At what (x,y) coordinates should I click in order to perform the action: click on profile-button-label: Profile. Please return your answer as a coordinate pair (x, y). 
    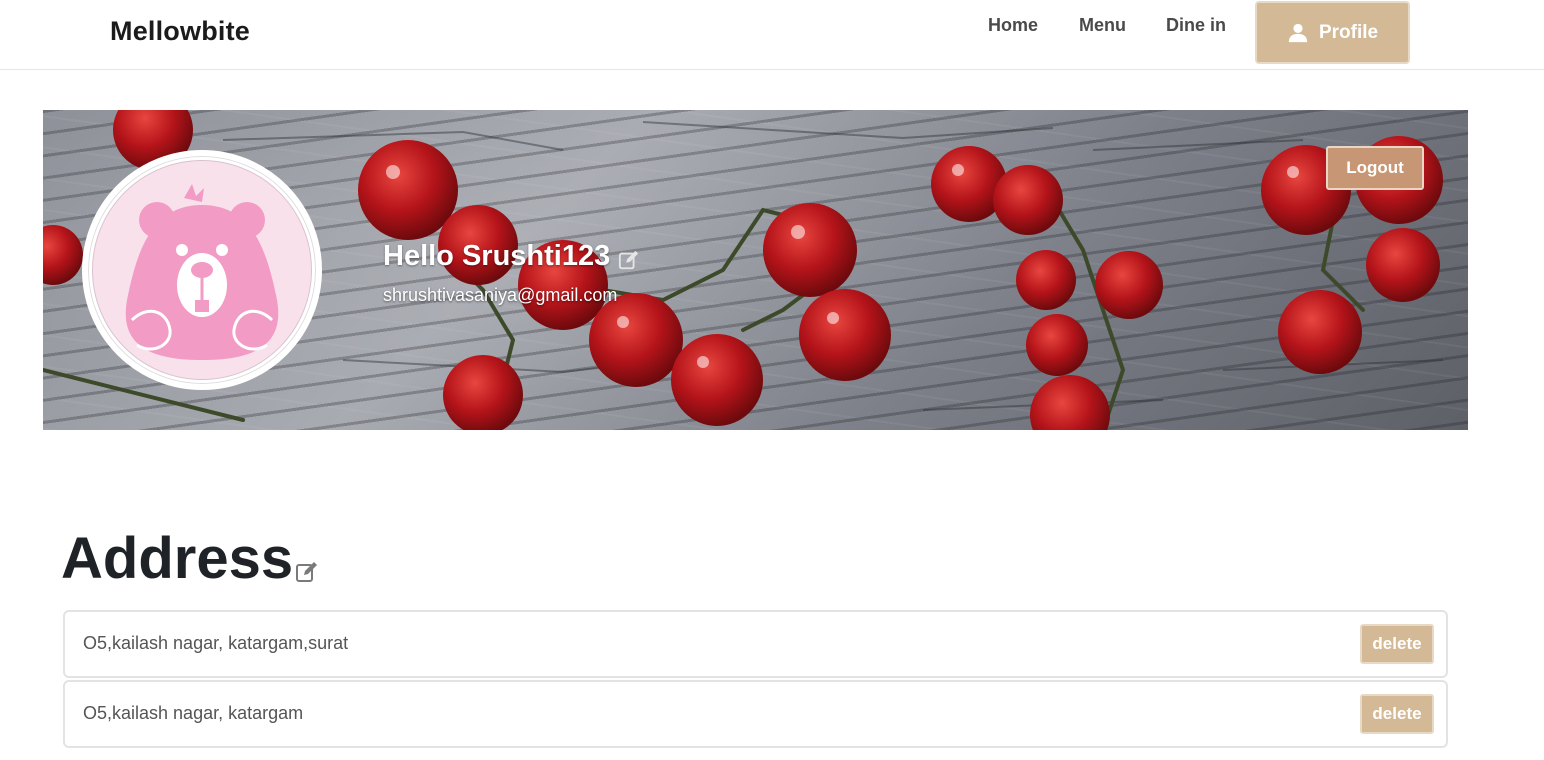
    Looking at the image, I should click on (1348, 32).